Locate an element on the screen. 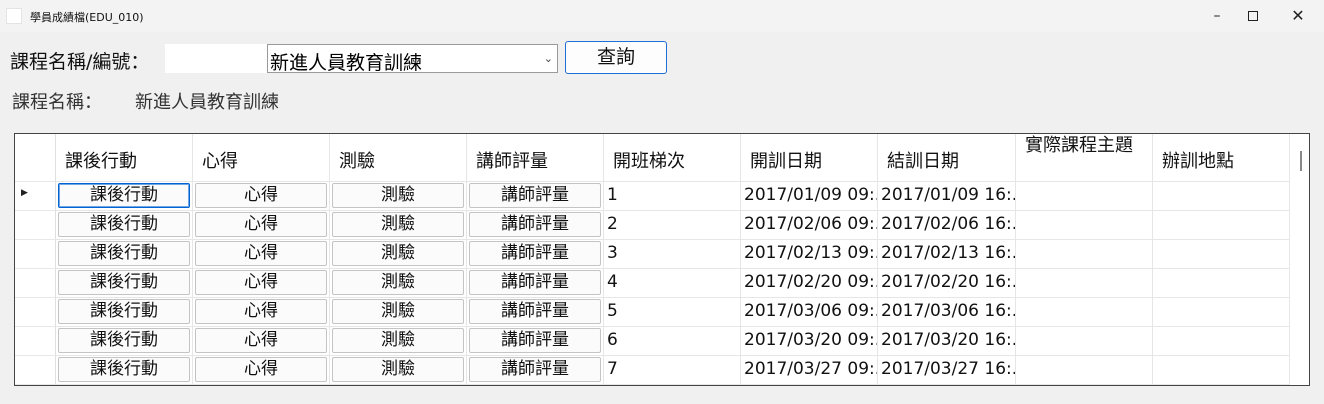  table-cell: 心得 is located at coordinates (261, 196).